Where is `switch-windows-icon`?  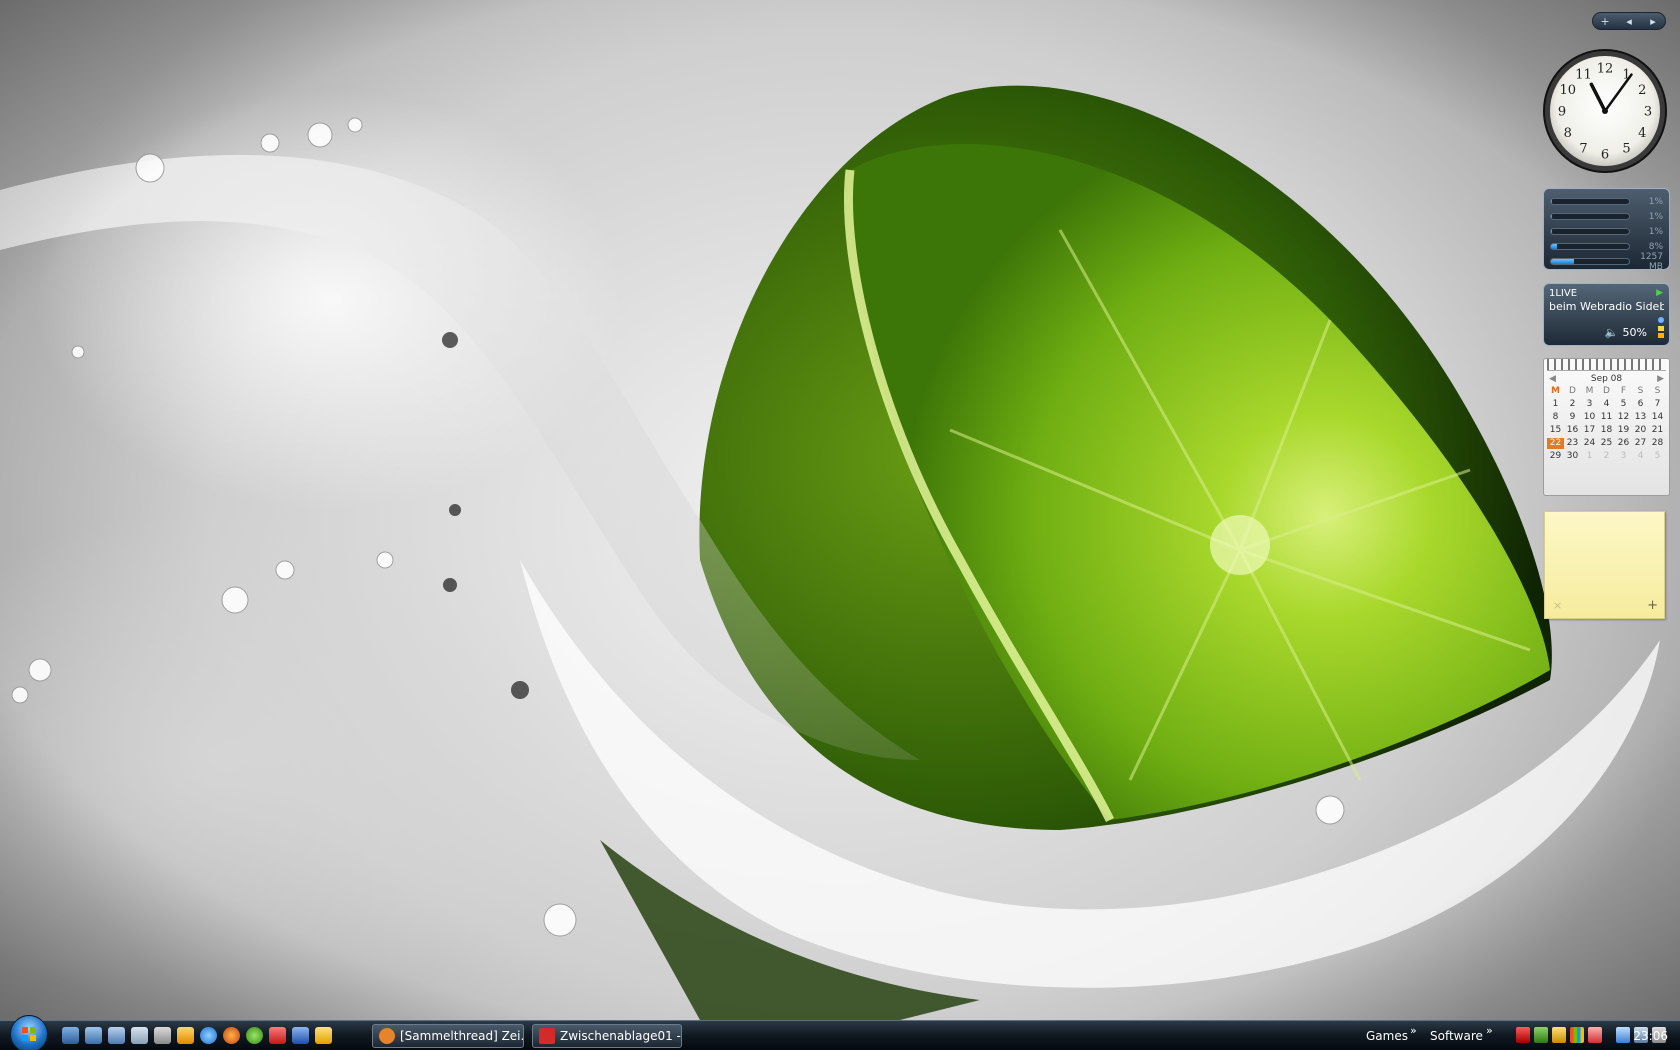
switch-windows-icon is located at coordinates (93, 1035).